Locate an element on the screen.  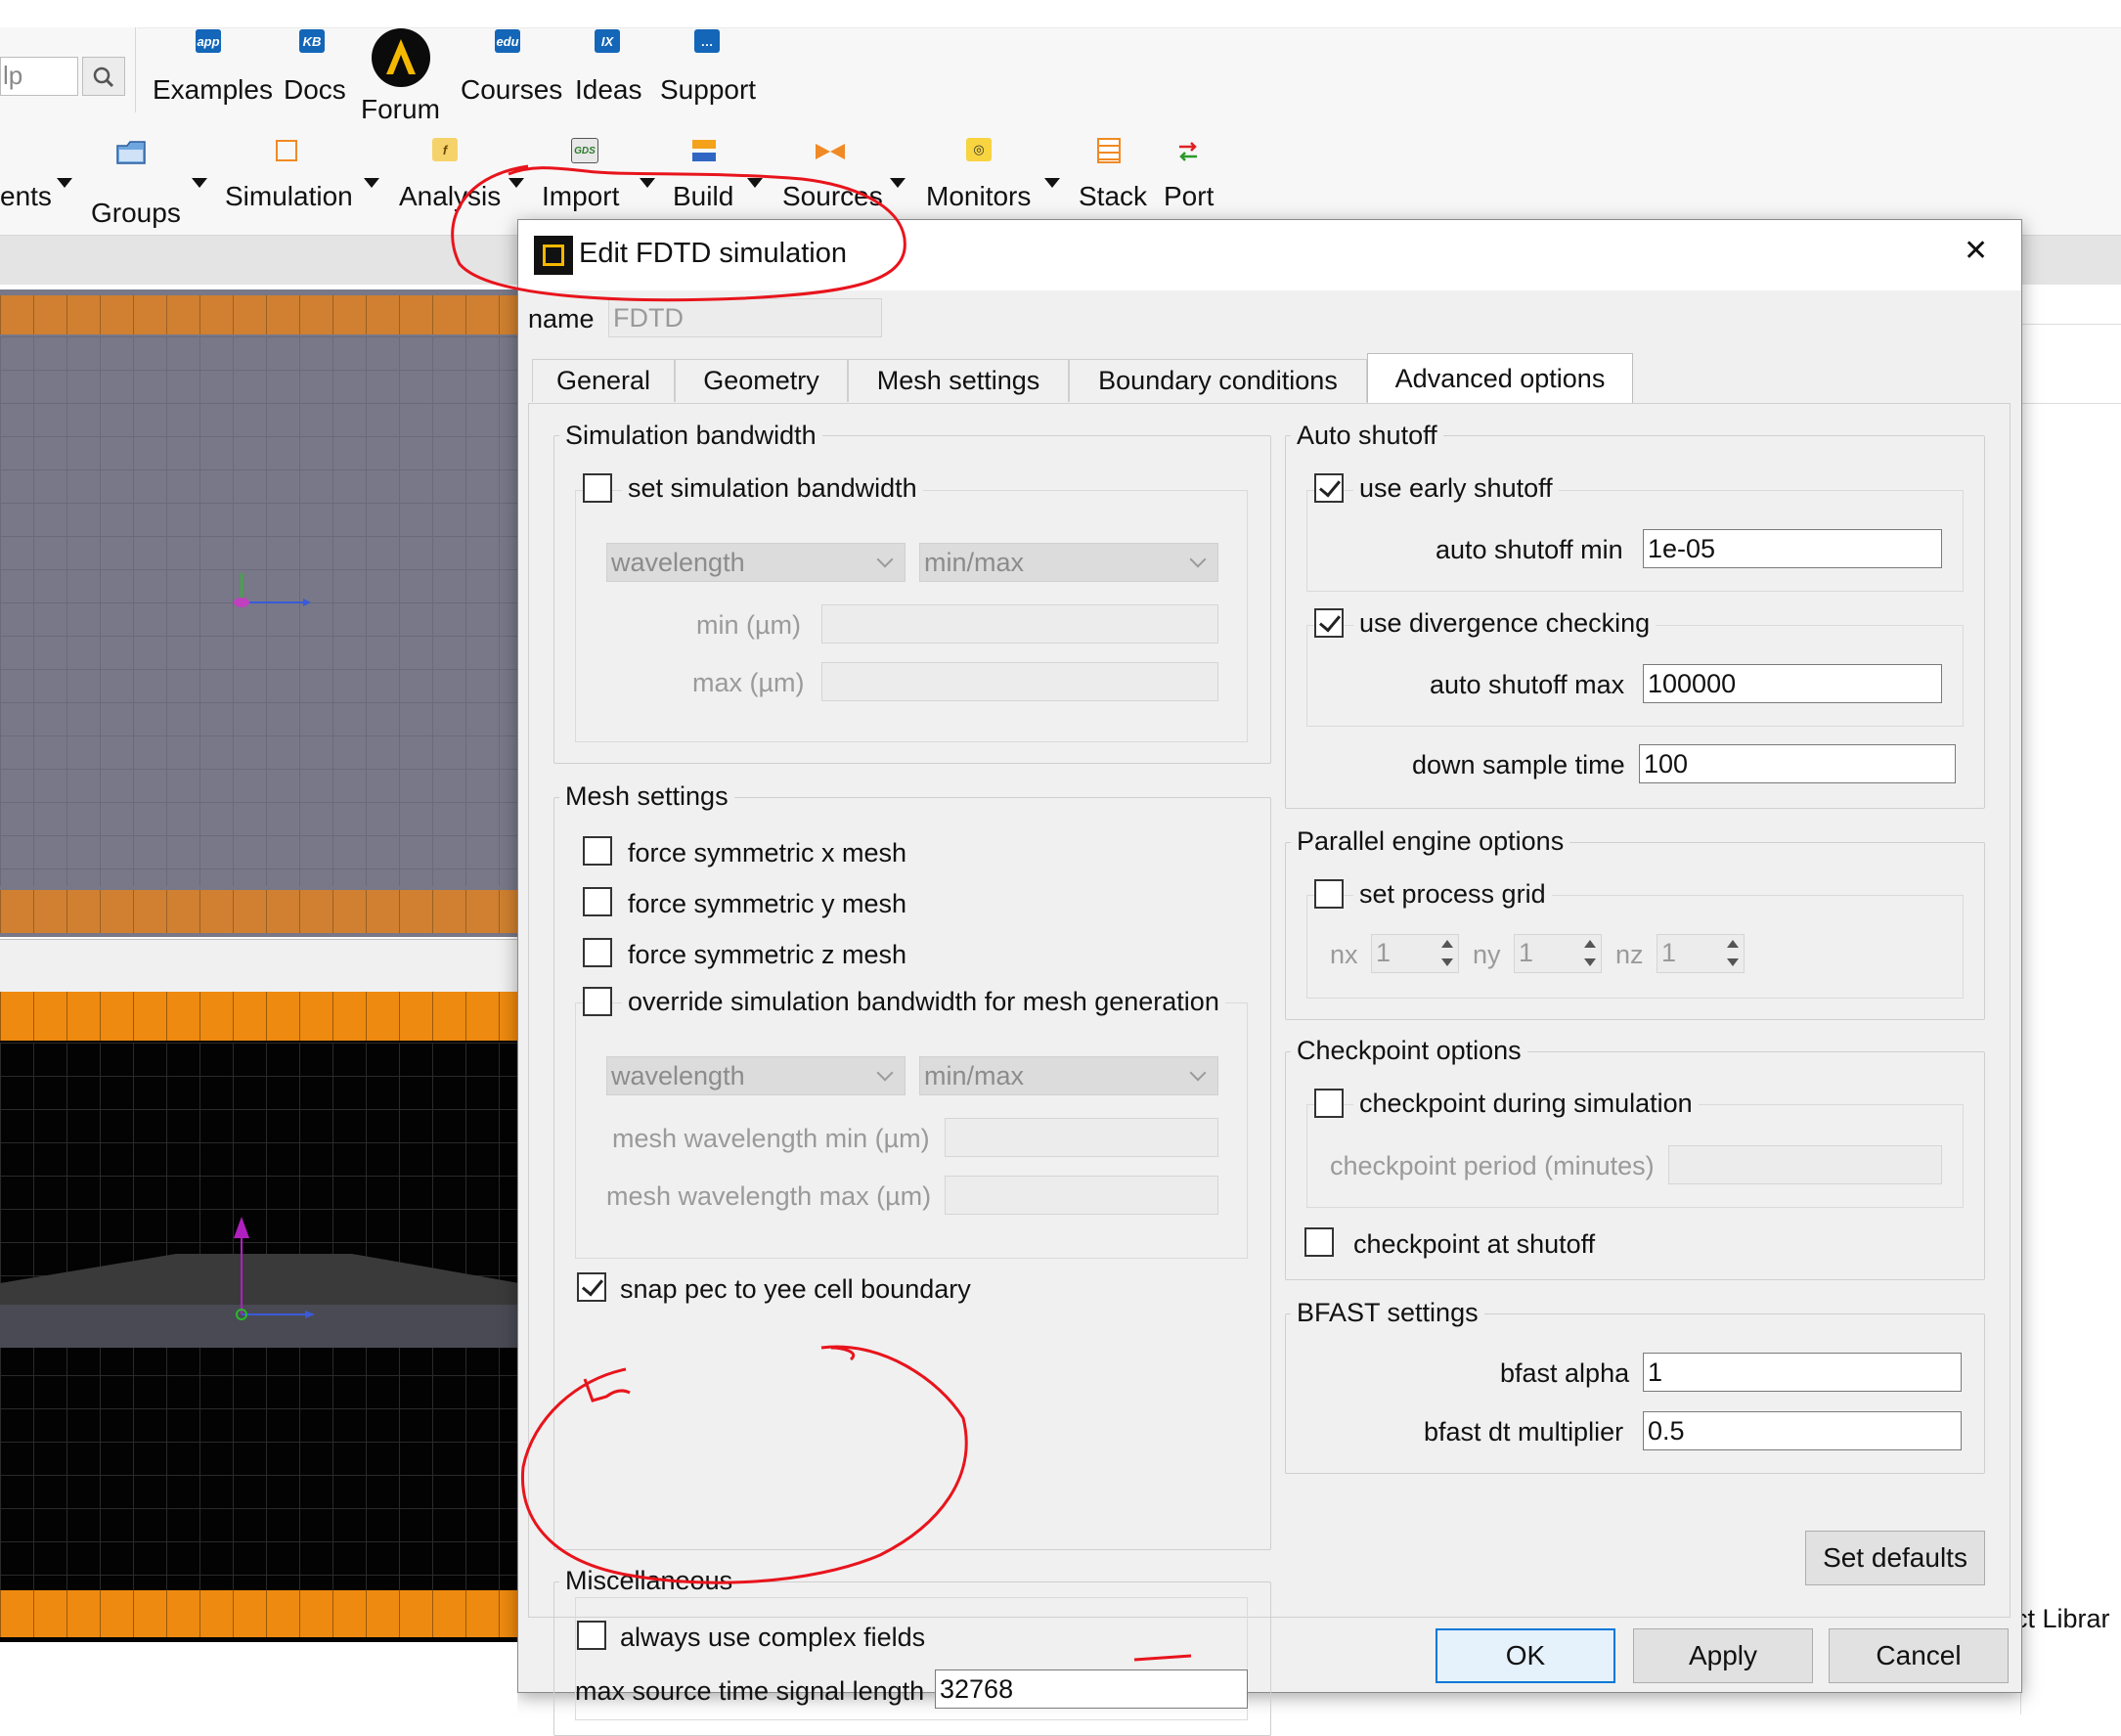
mesh-unit-select: wavelength is located at coordinates (756, 1075).